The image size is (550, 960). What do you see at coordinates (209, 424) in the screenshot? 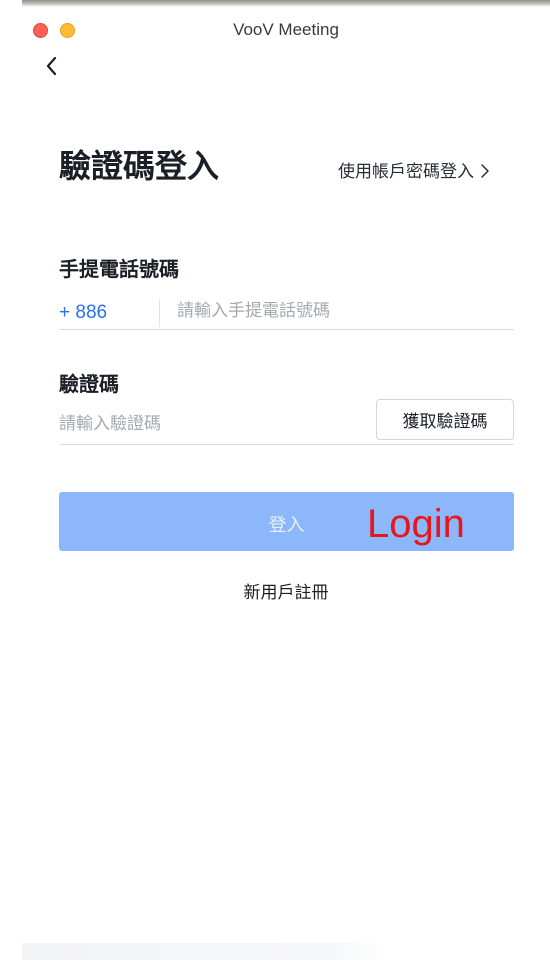
I see `code-input` at bounding box center [209, 424].